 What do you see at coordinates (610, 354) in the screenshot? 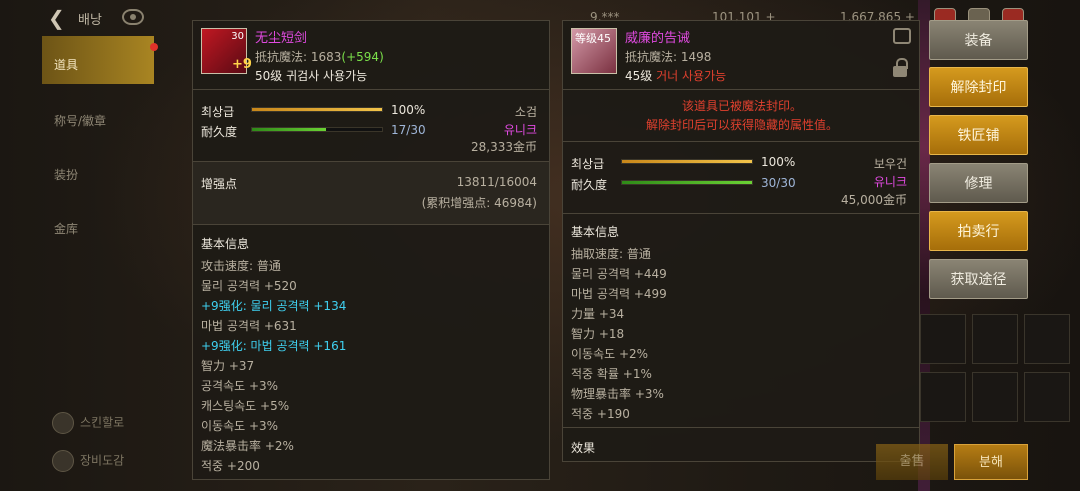
I see `stat-line: 이동속도 +2%` at bounding box center [610, 354].